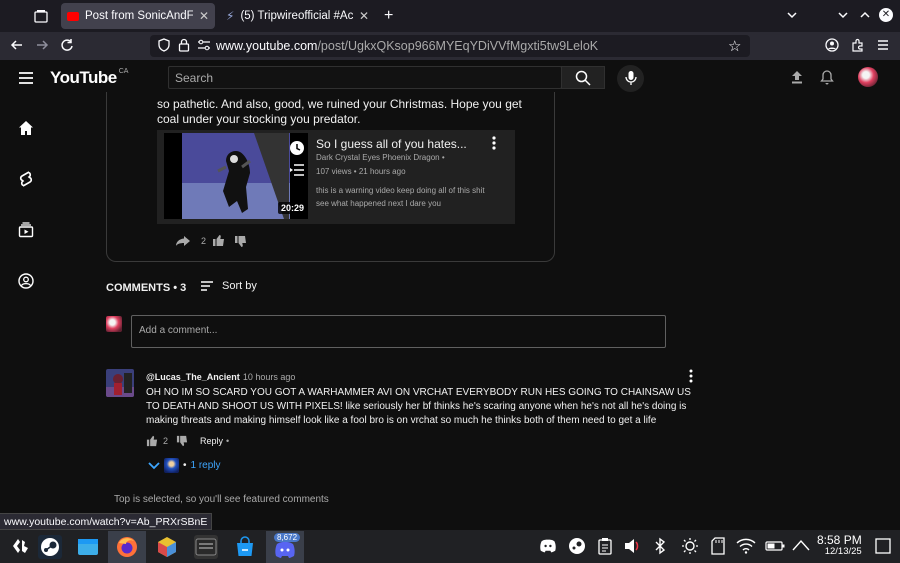  I want to click on comment-author: @Lucas_The_Ancient, so click(193, 377).